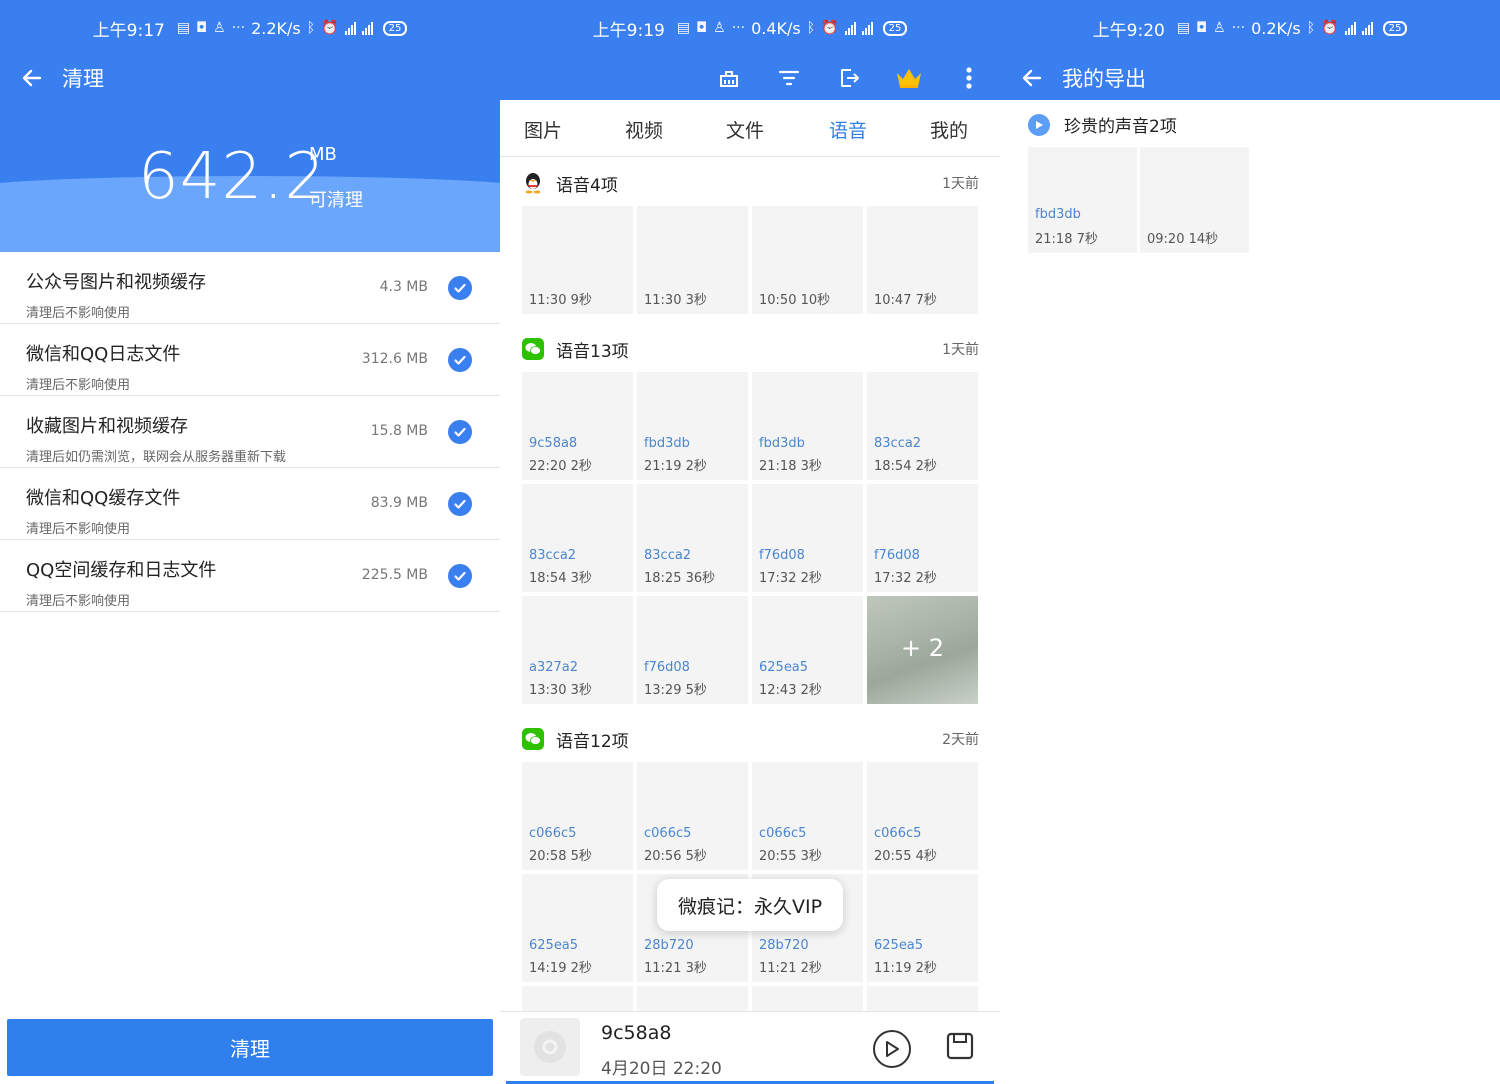 This screenshot has height=1084, width=1500. Describe the element at coordinates (692, 538) in the screenshot. I see `voice-tile: 83cca2 18:25 36秒` at that location.